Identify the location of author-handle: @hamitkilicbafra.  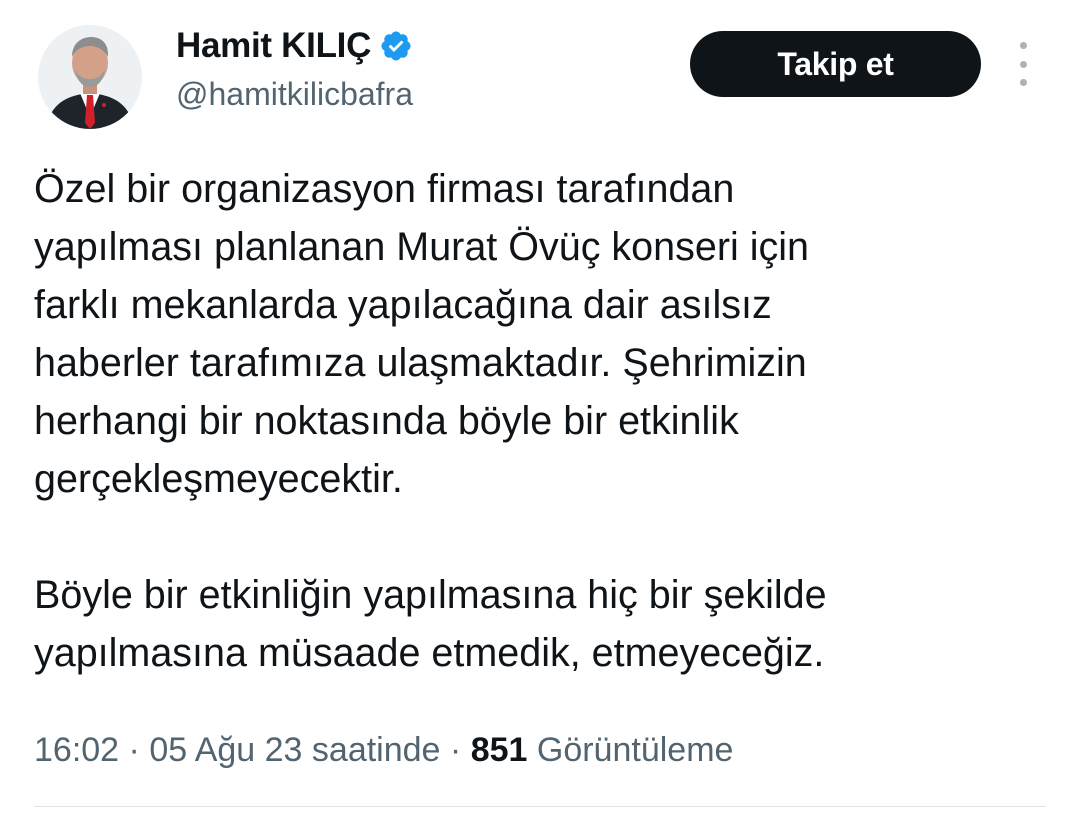
(294, 94).